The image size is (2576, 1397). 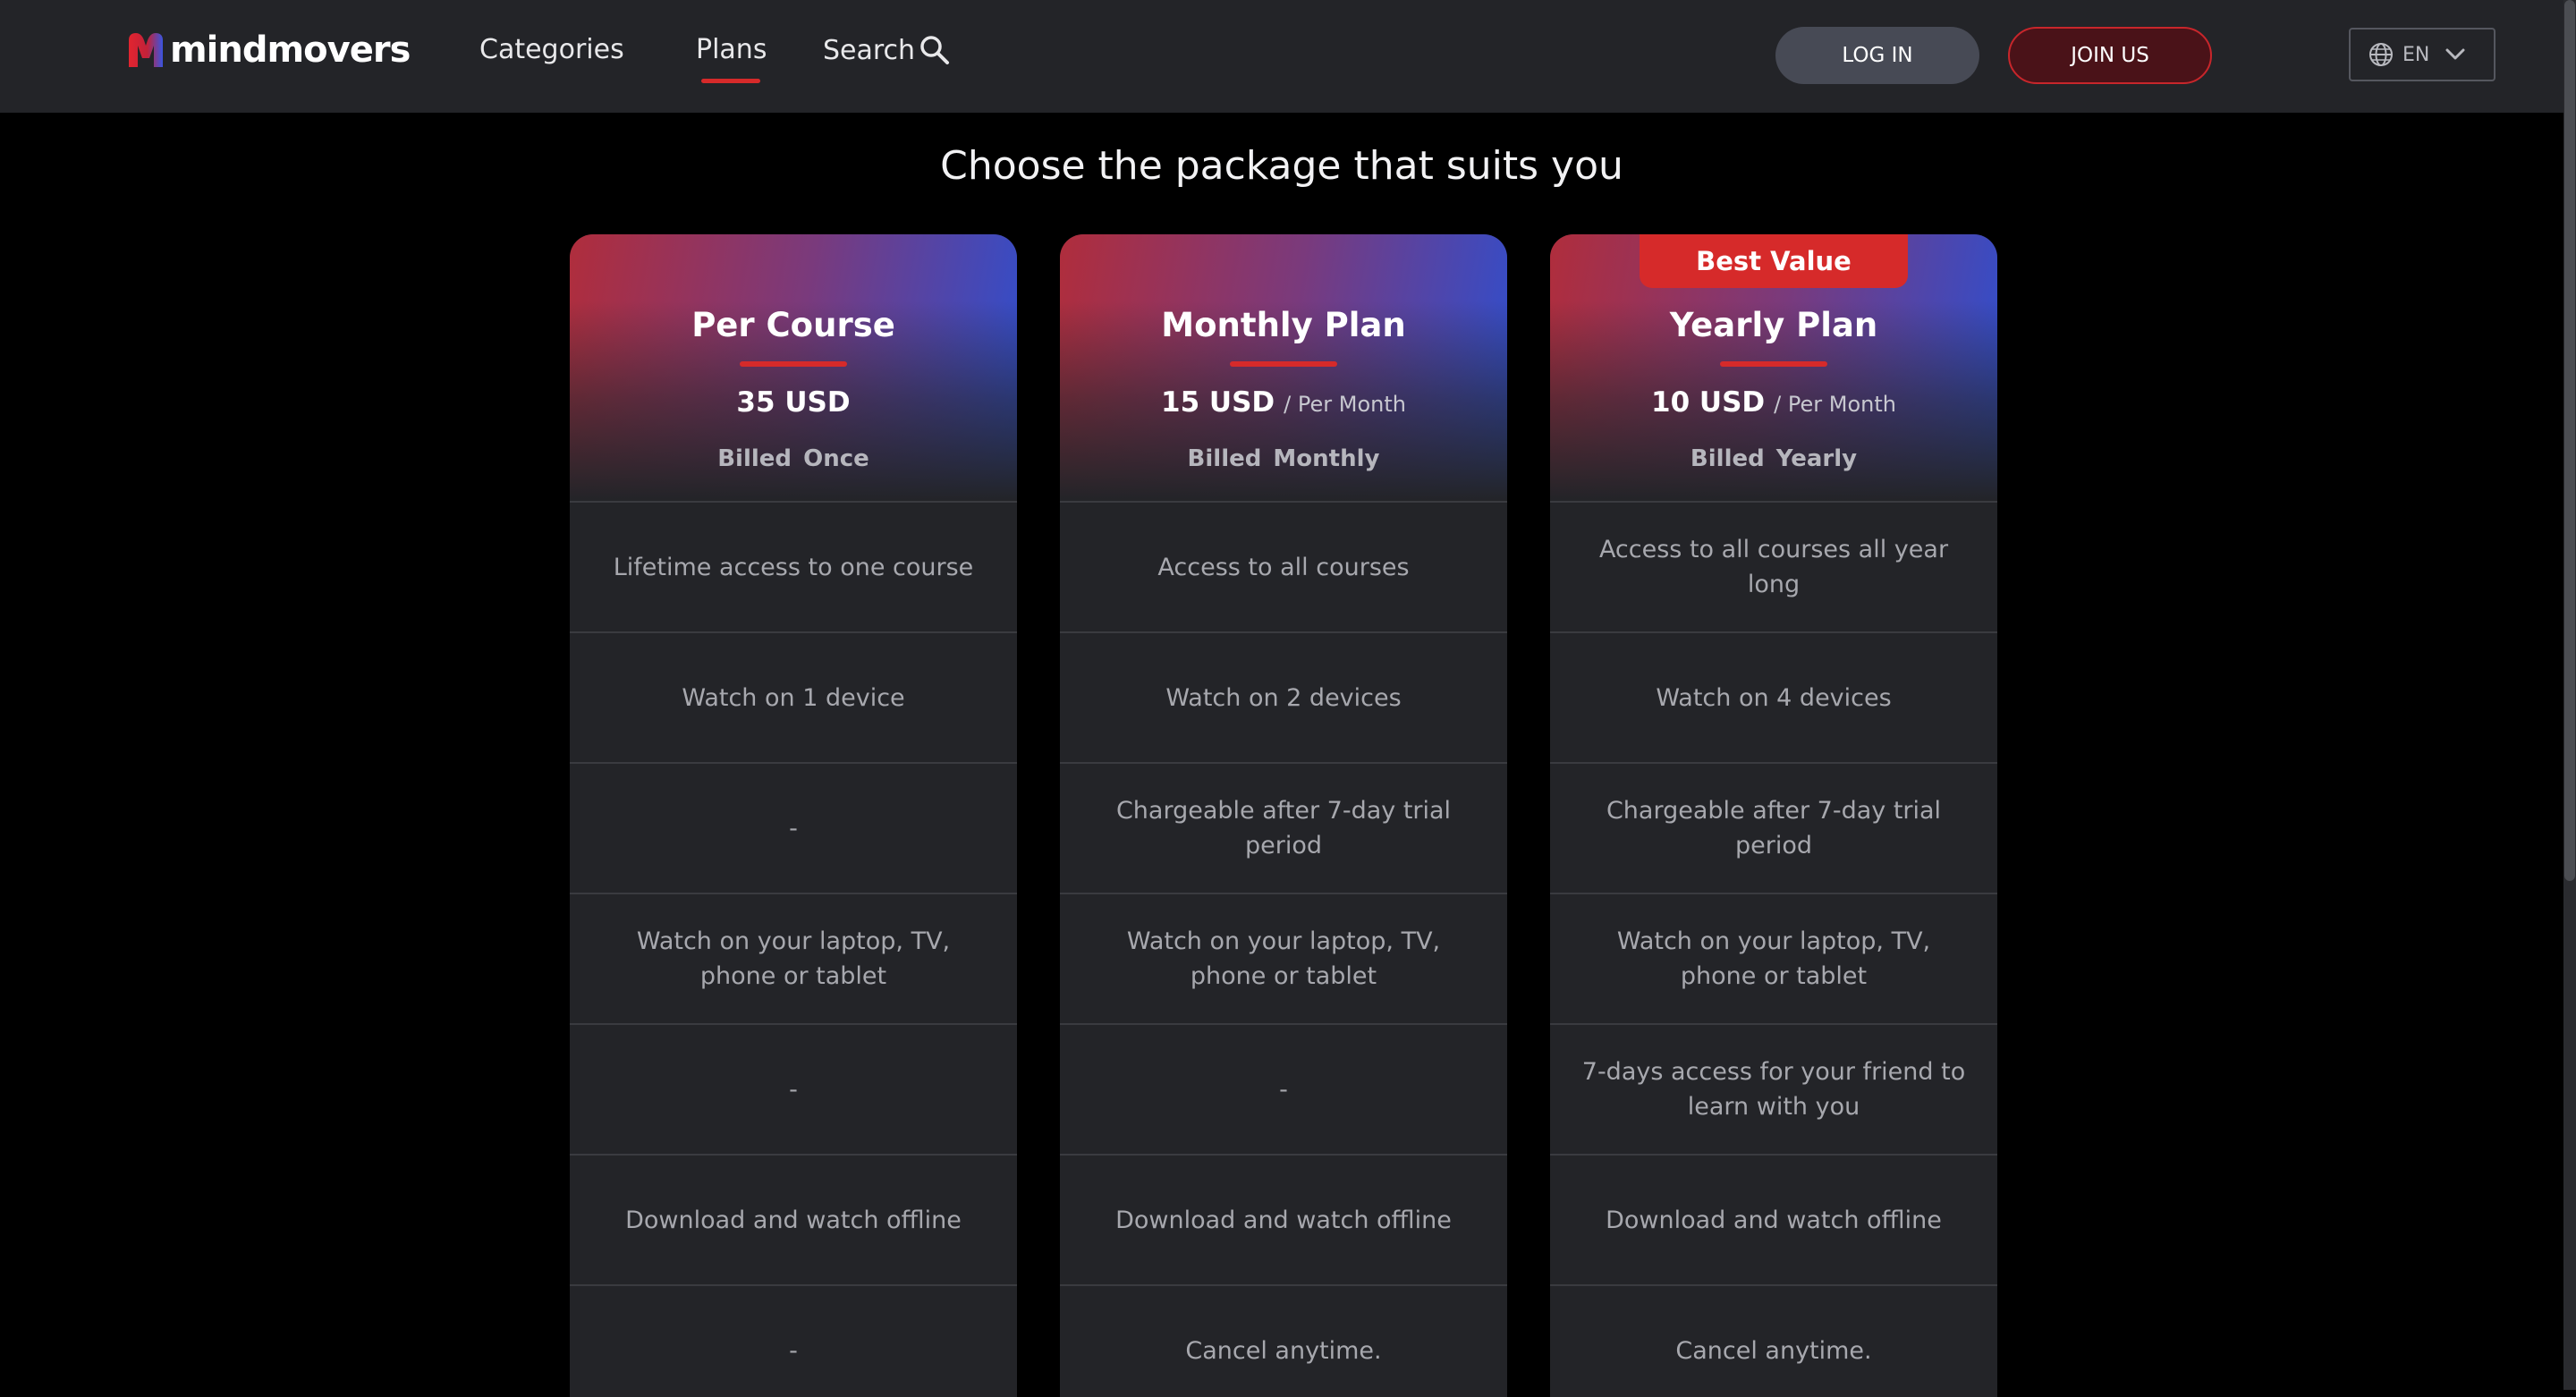 What do you see at coordinates (935, 50) in the screenshot?
I see `search-icon` at bounding box center [935, 50].